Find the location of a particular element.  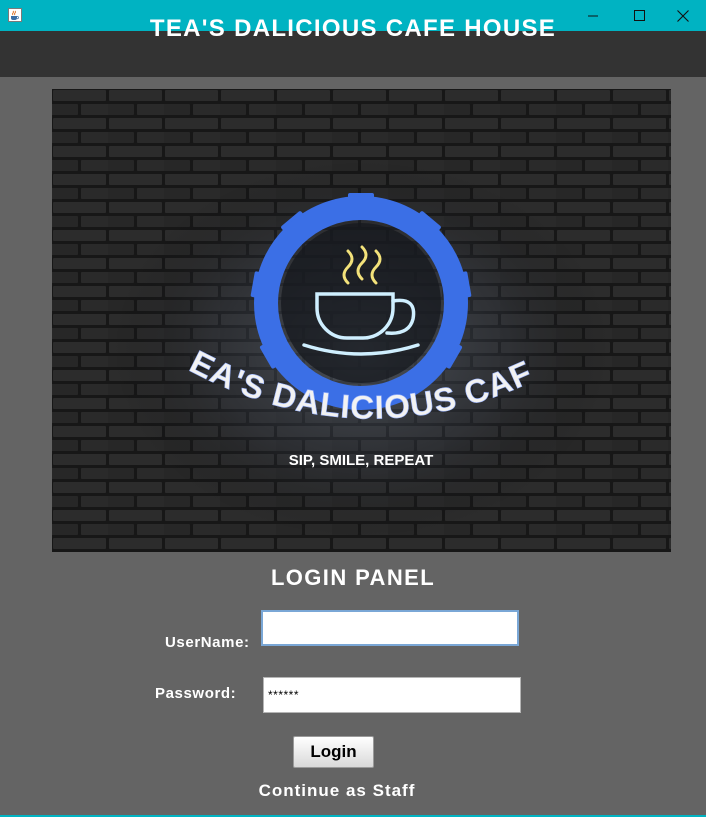

banner-logo-tagline: SIP, SMILE, REPEAT is located at coordinates (361, 460).